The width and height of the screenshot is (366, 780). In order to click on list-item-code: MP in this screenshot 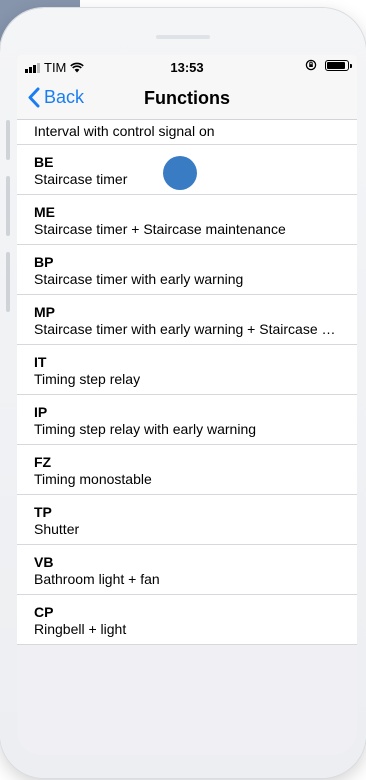, I will do `click(44, 312)`.